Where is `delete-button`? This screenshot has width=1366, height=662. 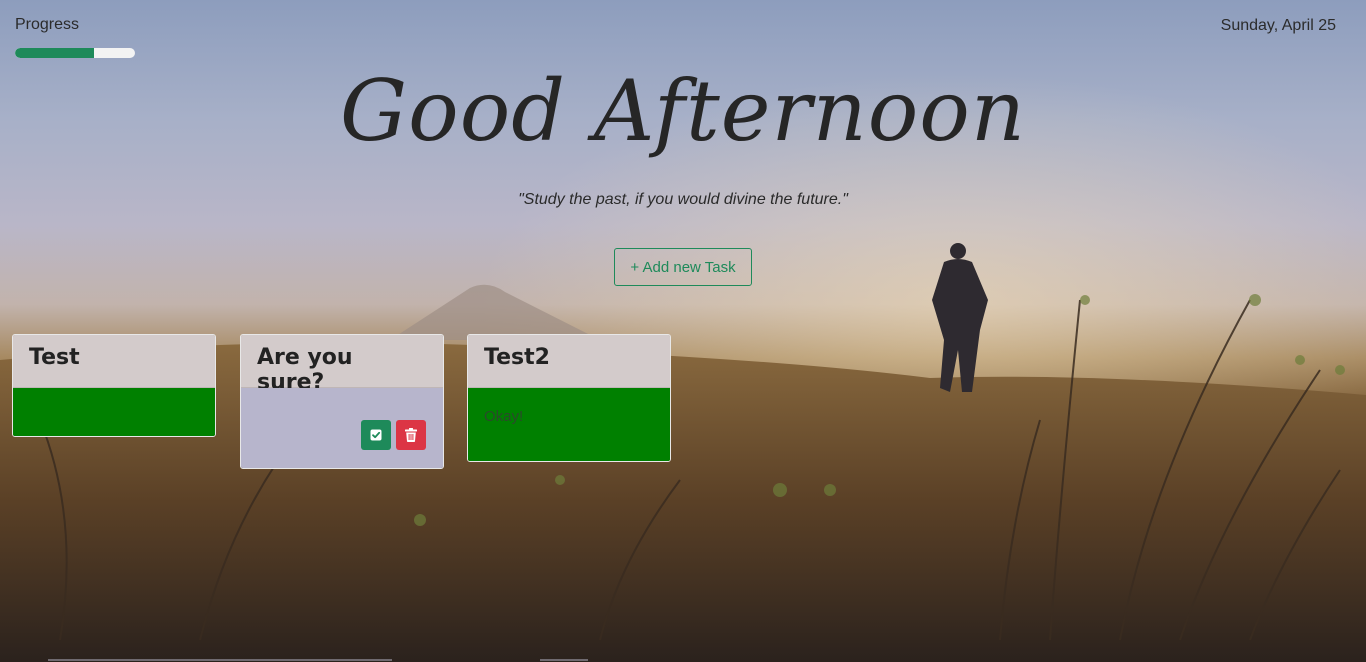 delete-button is located at coordinates (411, 435).